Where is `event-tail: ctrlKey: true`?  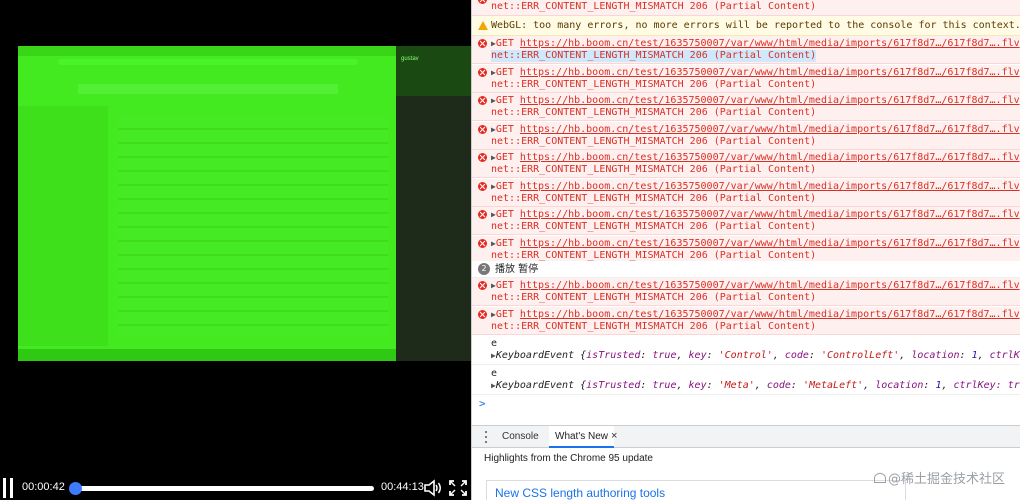
event-tail: ctrlKey: true is located at coordinates (986, 385).